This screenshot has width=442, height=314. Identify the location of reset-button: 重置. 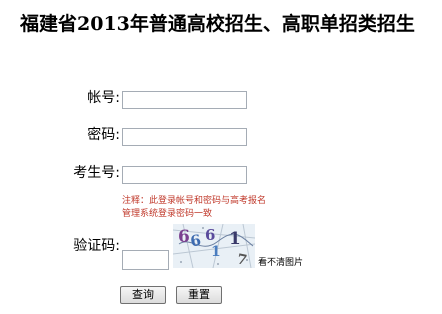
(199, 295).